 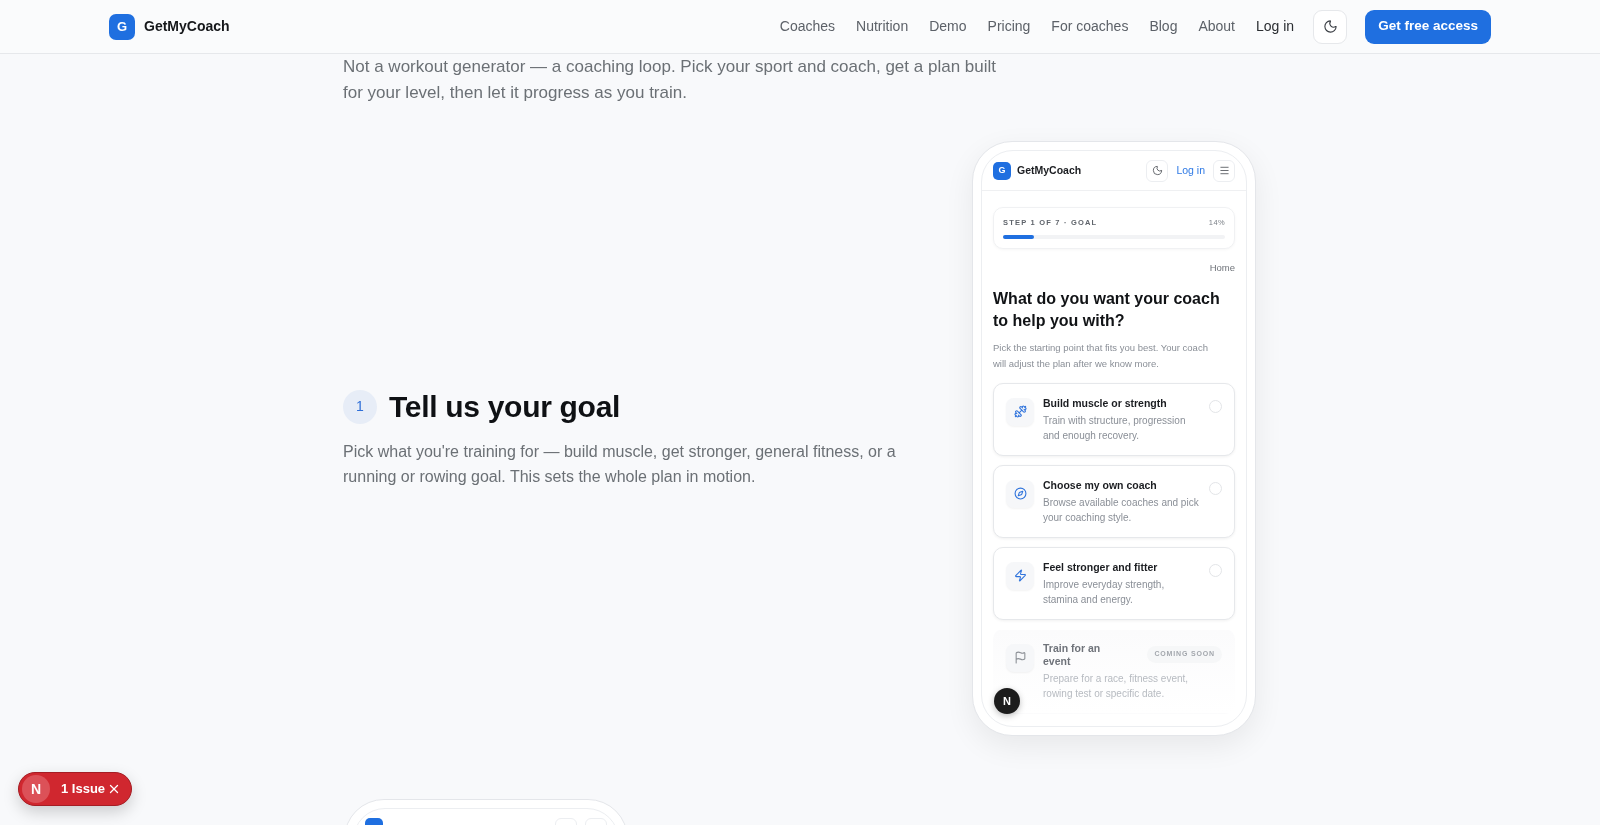 I want to click on intro-text: Not a workout generator — a coaching loop. Pick your sport and coach, get a plan built for your level, then let it progress as you train., so click(x=670, y=80).